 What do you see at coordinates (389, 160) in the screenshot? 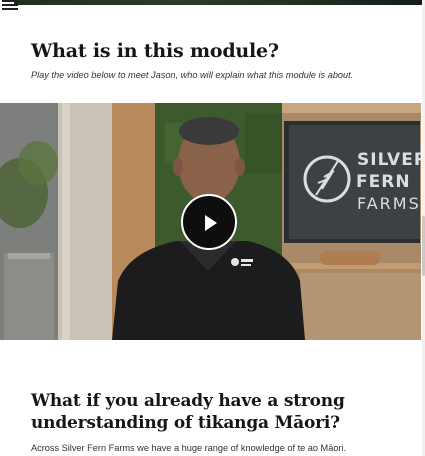
I see `tv-brand-line-1: SILVER` at bounding box center [389, 160].